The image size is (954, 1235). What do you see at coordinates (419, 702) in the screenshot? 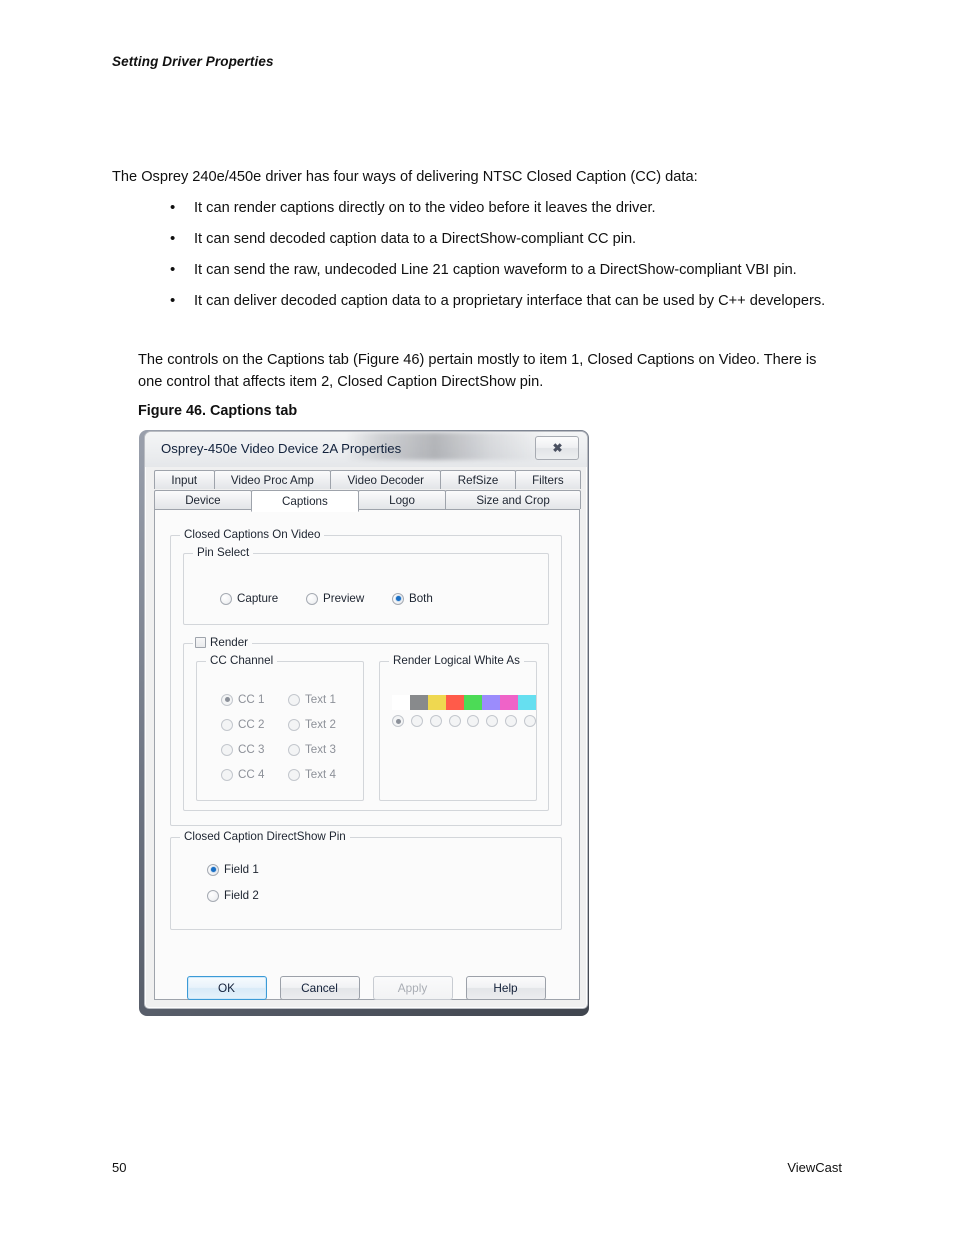
I see `swatch-gray` at bounding box center [419, 702].